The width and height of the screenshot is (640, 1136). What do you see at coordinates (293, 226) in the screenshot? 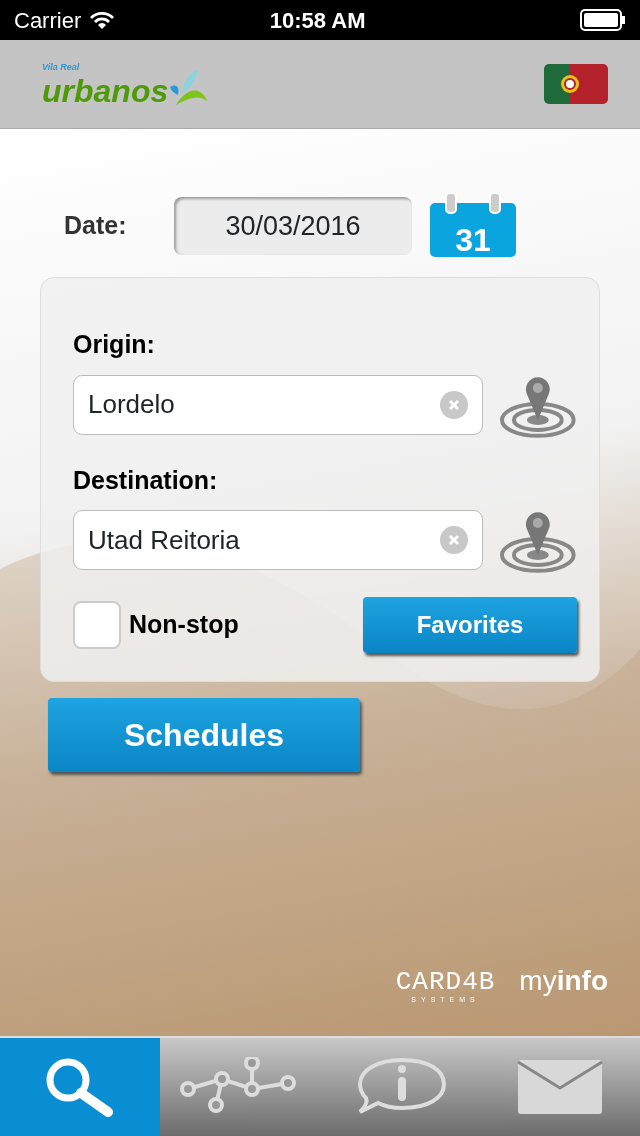
I see `date-field: 30/03/2016` at bounding box center [293, 226].